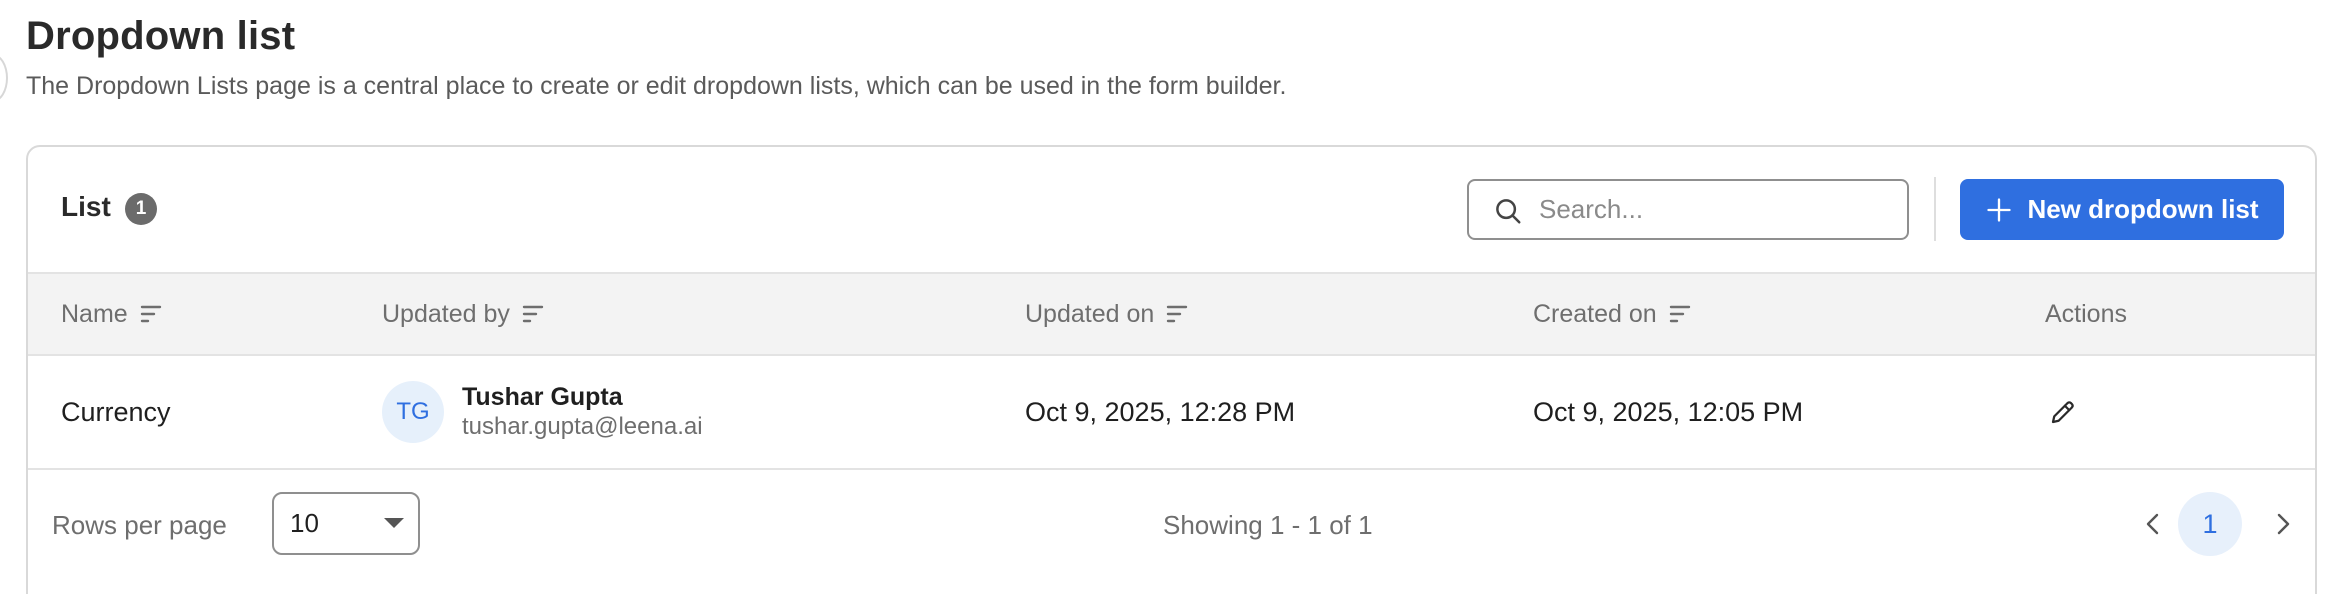 The width and height of the screenshot is (2346, 594). Describe the element at coordinates (4, 78) in the screenshot. I see `collapsed-sidebar-edge` at that location.